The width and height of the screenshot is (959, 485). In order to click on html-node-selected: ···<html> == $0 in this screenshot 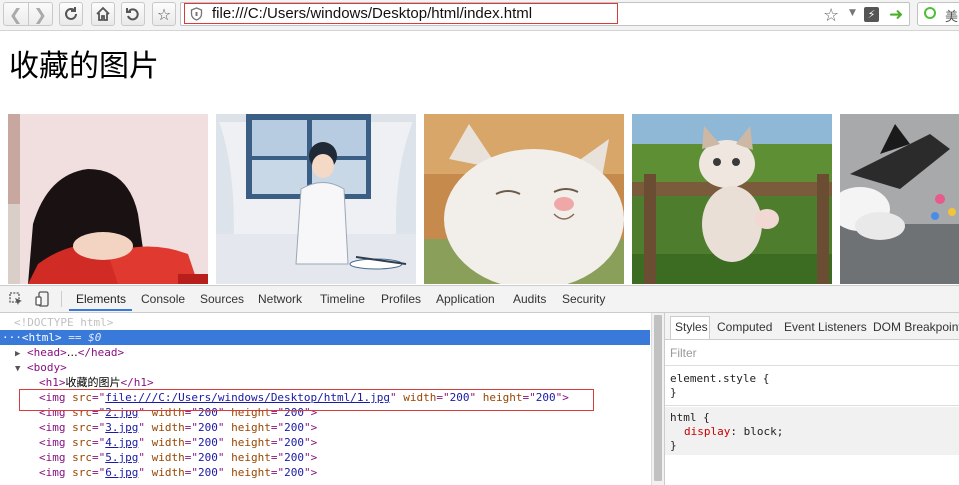, I will do `click(325, 337)`.